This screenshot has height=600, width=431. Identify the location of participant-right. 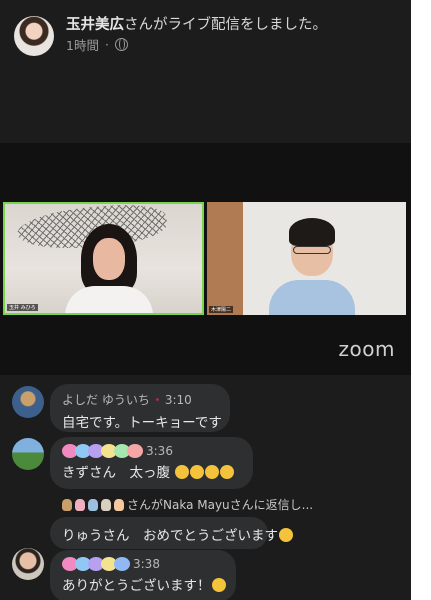
(312, 266).